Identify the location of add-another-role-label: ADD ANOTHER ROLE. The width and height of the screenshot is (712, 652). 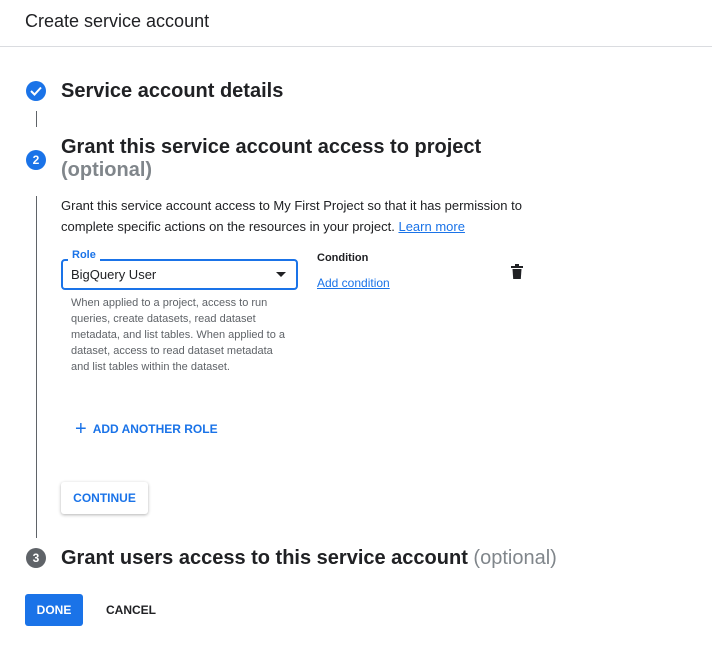
(155, 429).